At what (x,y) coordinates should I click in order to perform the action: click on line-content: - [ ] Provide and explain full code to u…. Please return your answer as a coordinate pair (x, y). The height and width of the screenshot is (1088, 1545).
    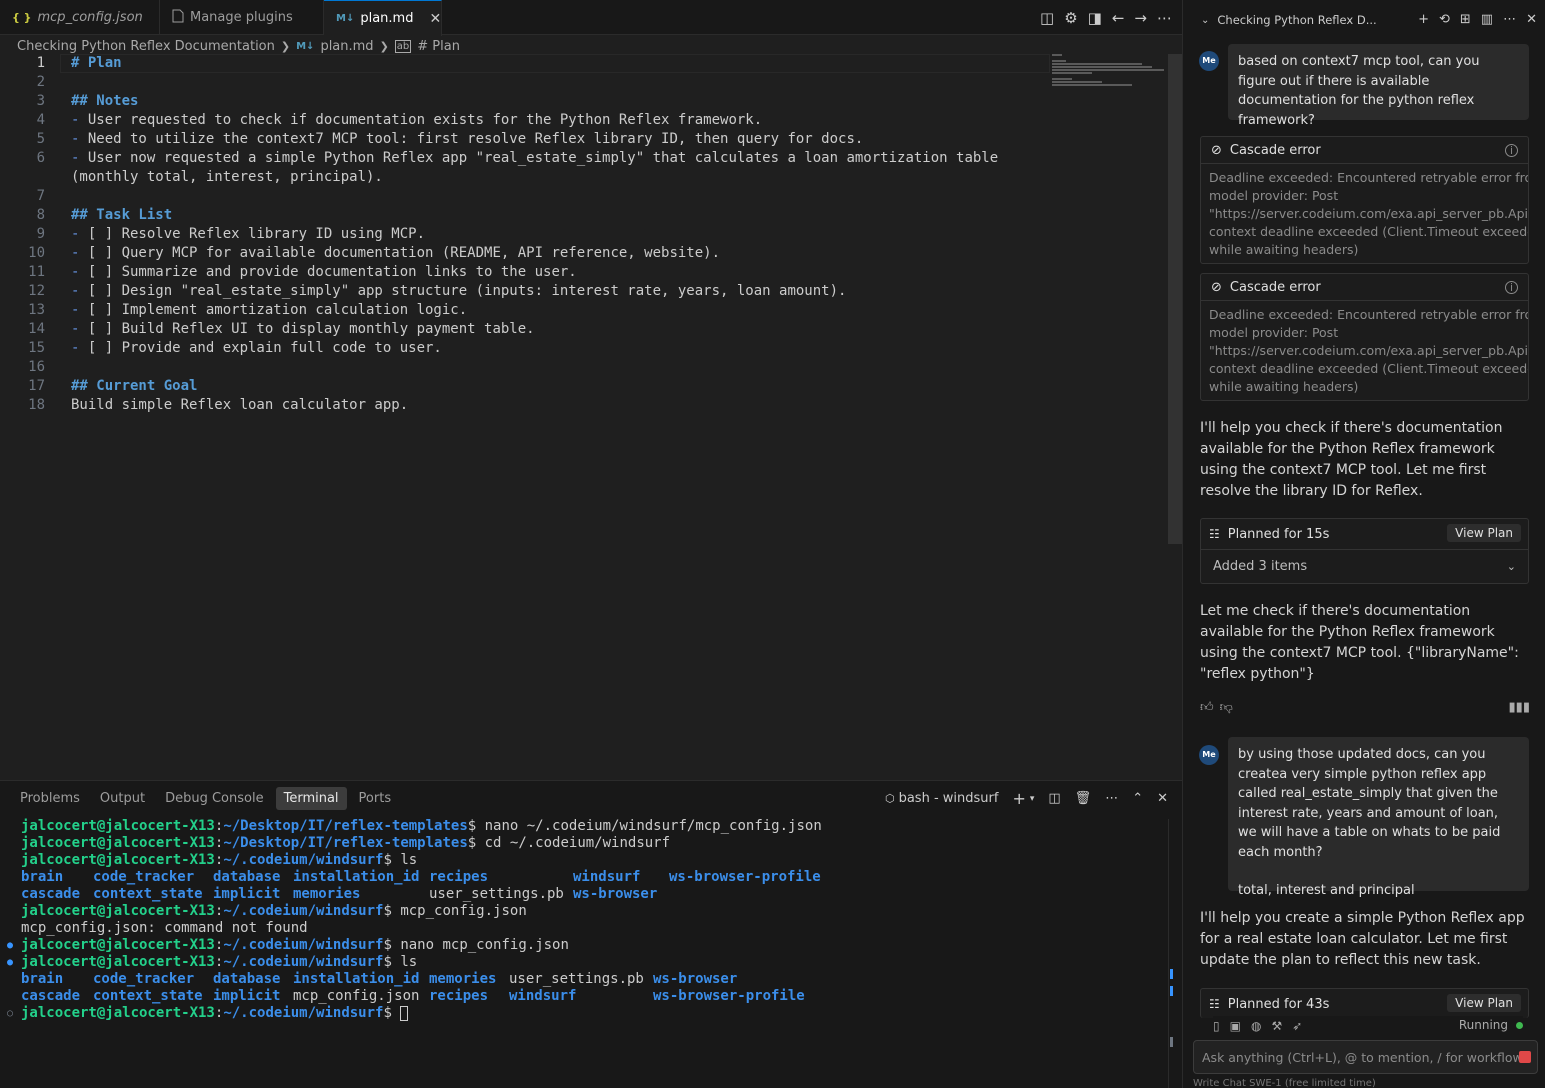
    Looking at the image, I should click on (256, 348).